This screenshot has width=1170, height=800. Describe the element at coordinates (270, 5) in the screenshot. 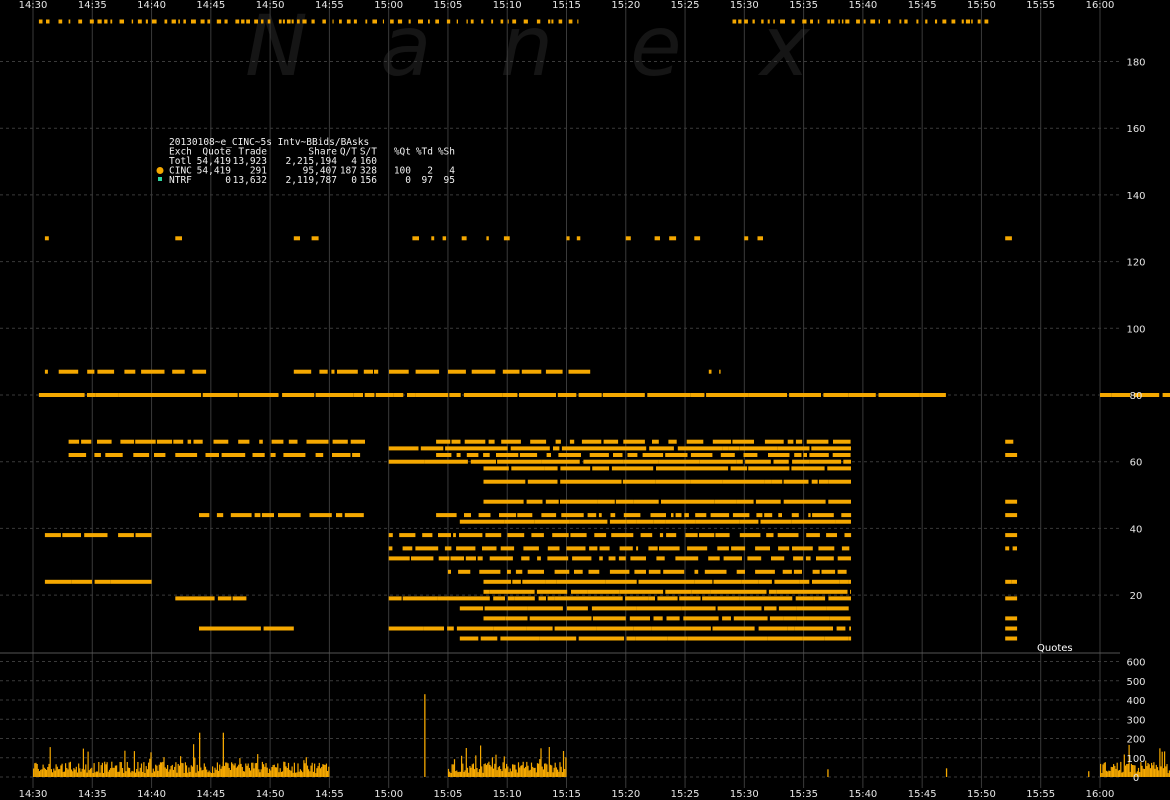

I see `x-tick-label-top: 14:50` at that location.